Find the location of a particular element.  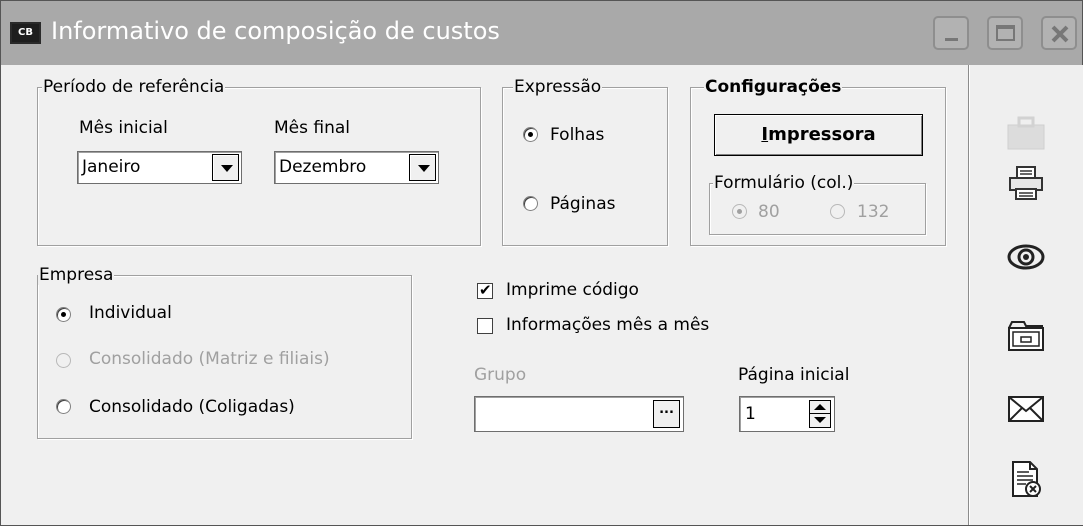

formulario-132-label: 132 is located at coordinates (873, 212).